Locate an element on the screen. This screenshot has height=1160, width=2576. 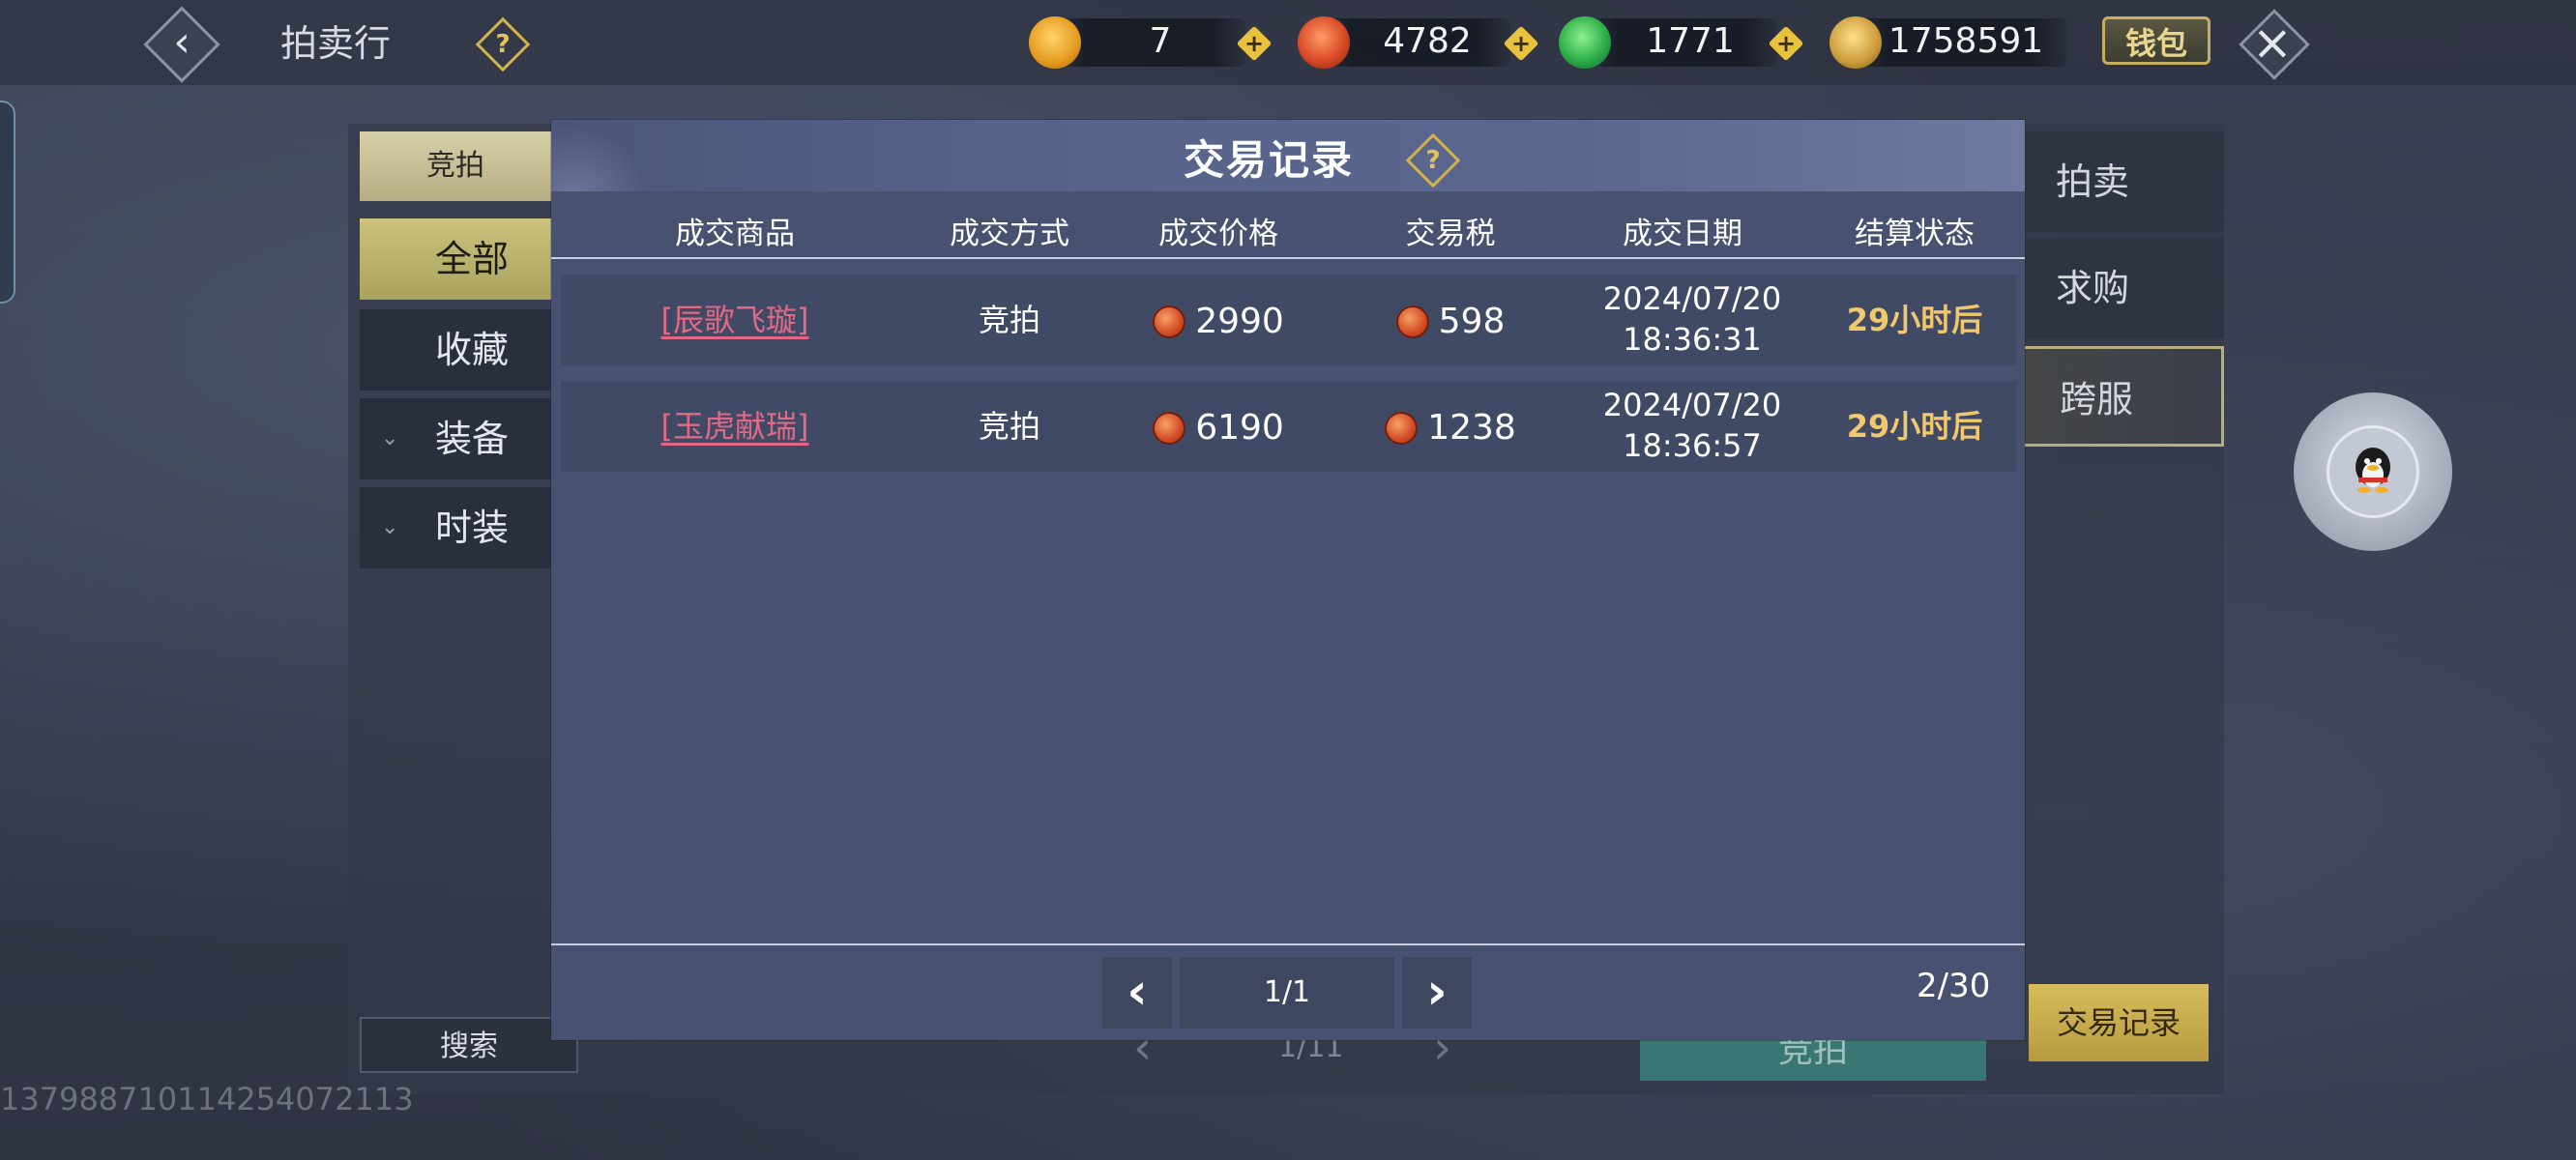
table-header: 成交商品 成交方式 成交价格 交易税 成交日期 结算状态 is located at coordinates (1288, 234).